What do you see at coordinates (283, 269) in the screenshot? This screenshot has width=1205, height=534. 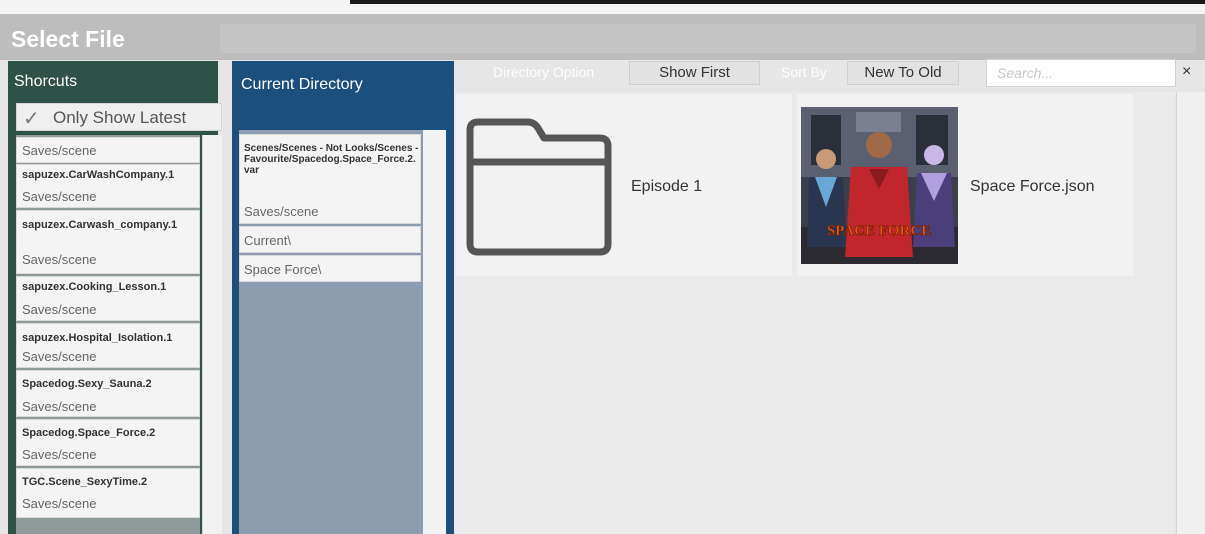 I see `directory-item-path: Space Force\` at bounding box center [283, 269].